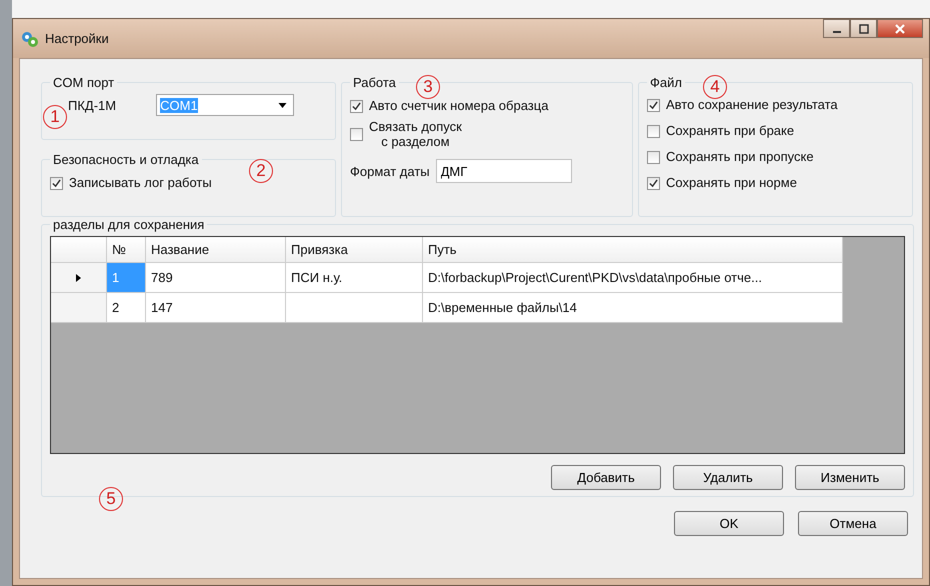  What do you see at coordinates (458, 105) in the screenshot?
I see `checkbox-label: Авто счетчик номера образца` at bounding box center [458, 105].